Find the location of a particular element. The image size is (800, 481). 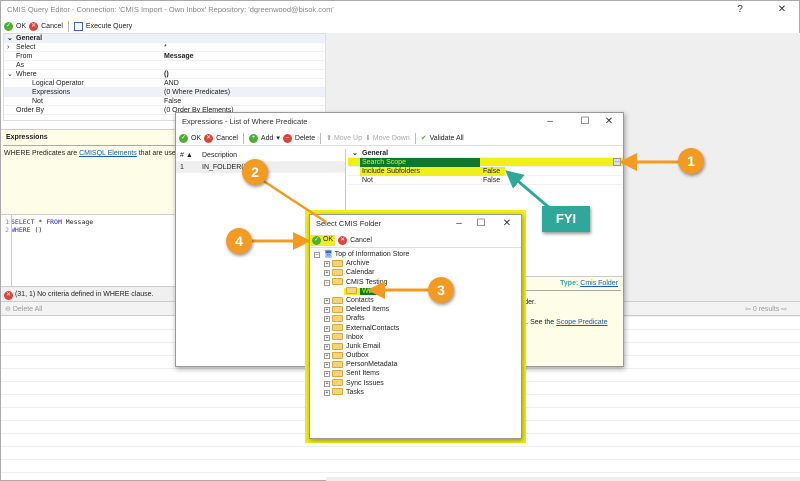

callout-1: 1 is located at coordinates (691, 161).